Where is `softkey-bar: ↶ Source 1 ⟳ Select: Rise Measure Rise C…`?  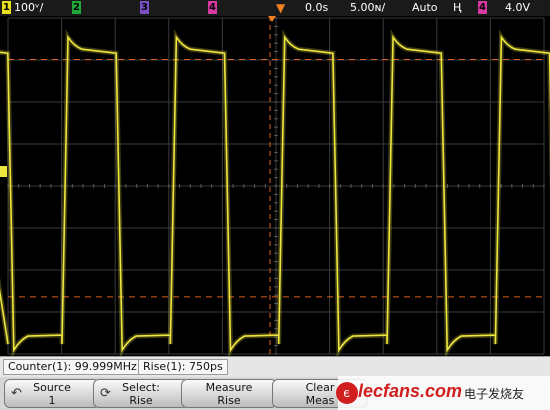
softkey-bar: ↶ Source 1 ⟳ Select: Rise Measure Rise C… is located at coordinates (275, 393).